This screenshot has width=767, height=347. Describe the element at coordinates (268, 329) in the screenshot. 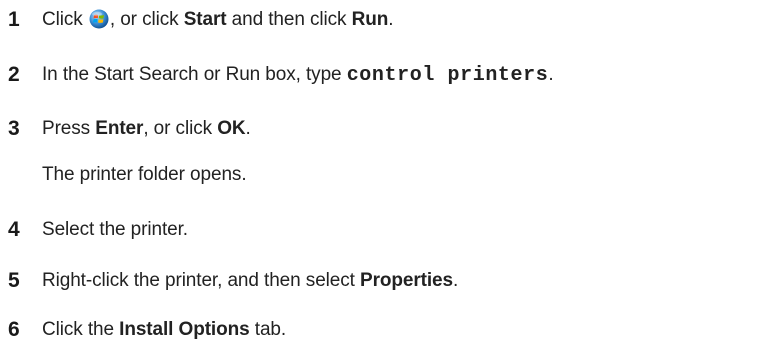

I see `step-text-part: tab.` at that location.